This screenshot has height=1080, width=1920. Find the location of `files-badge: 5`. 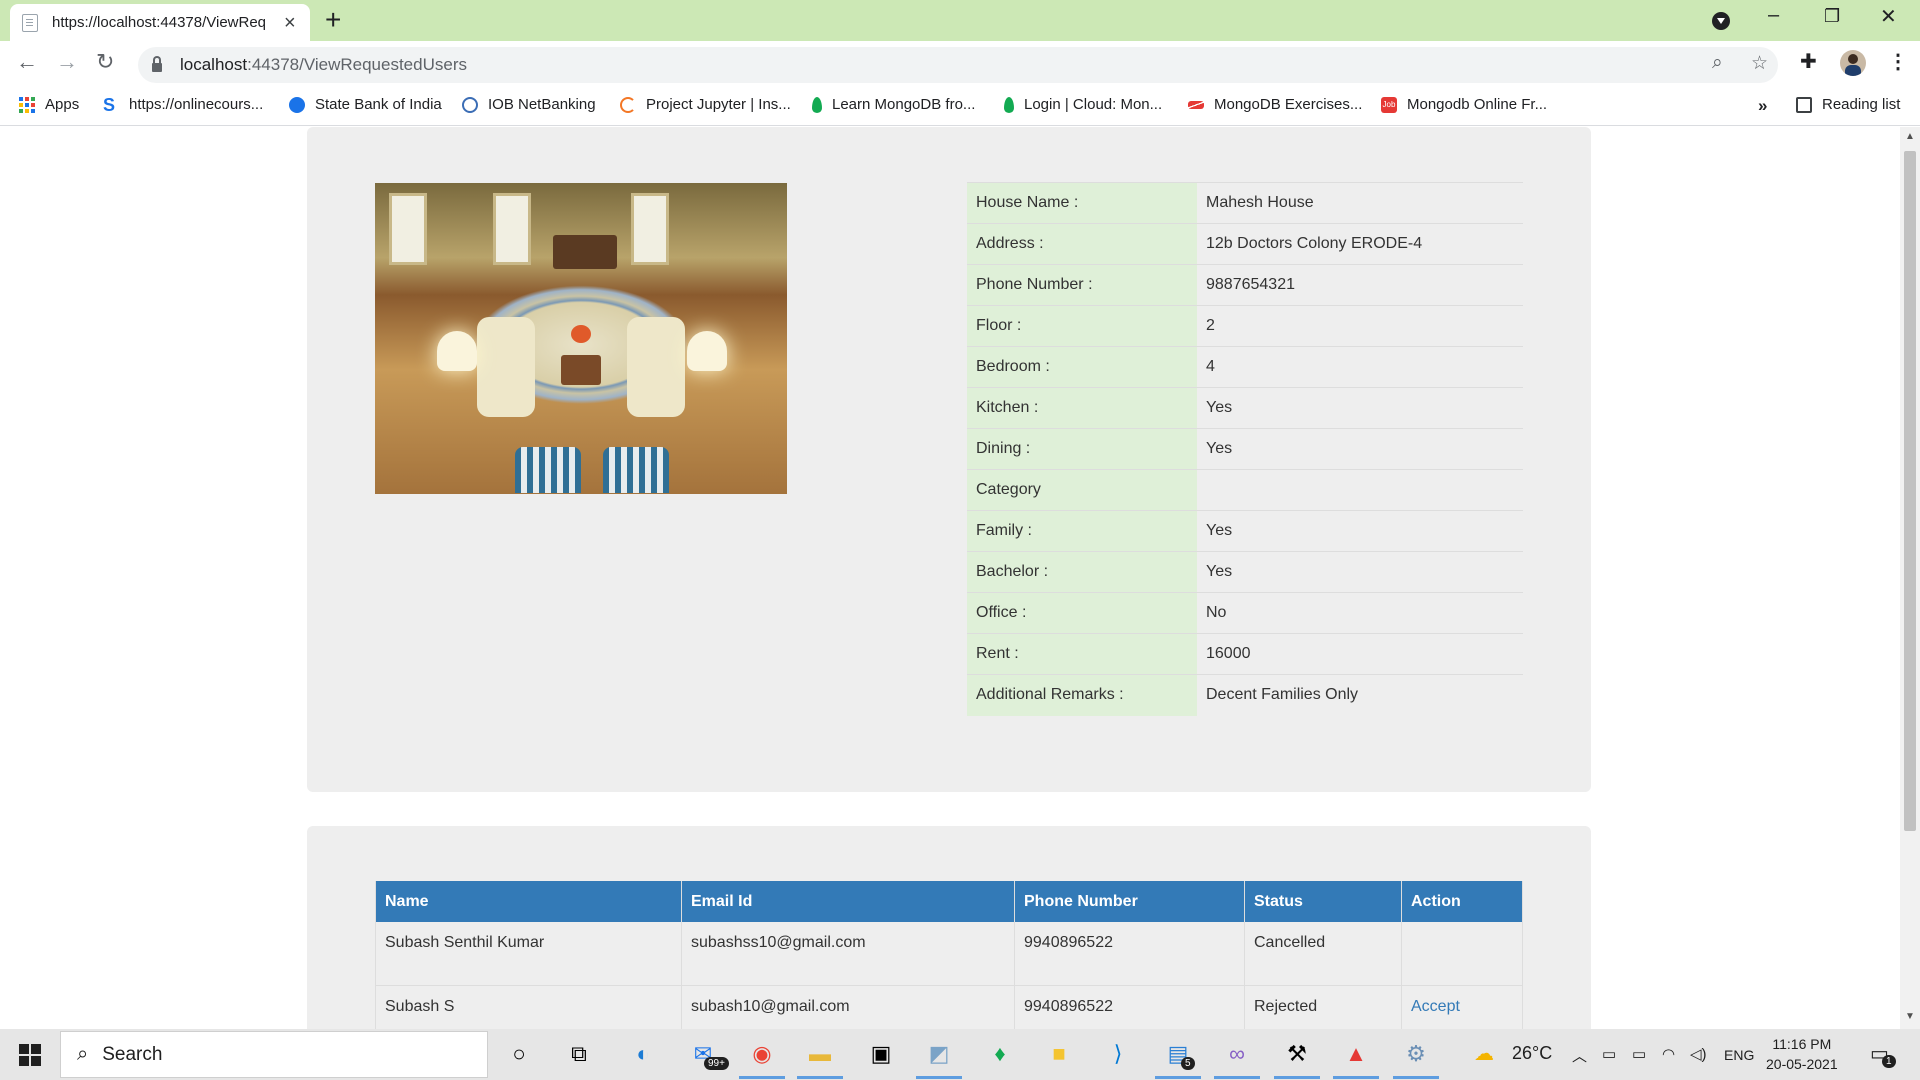

files-badge: 5 is located at coordinates (1188, 1063).